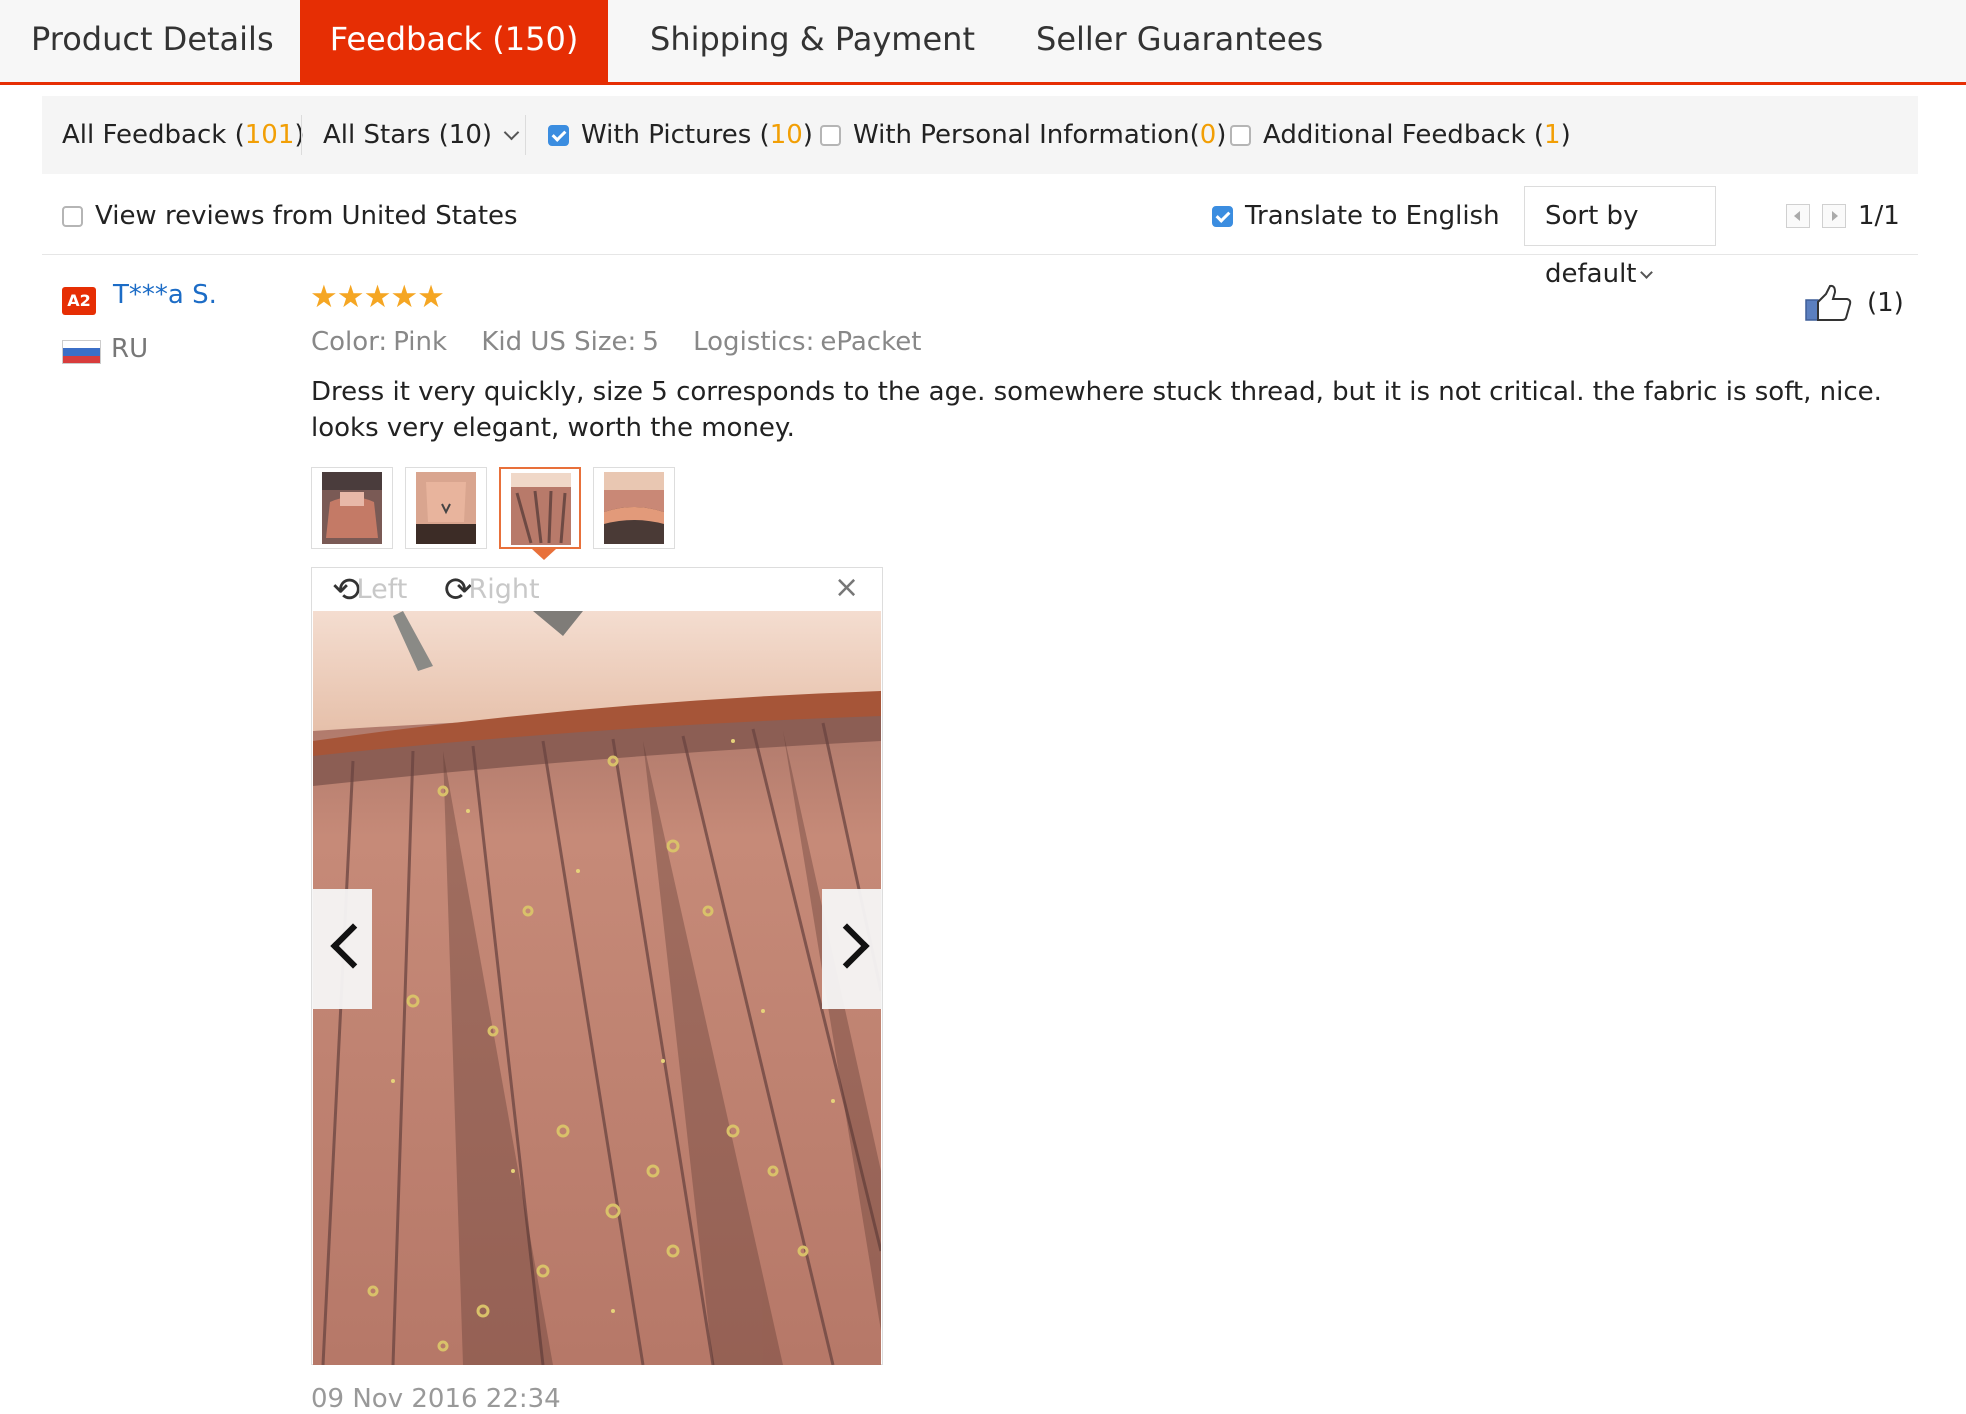 The width and height of the screenshot is (1966, 1414). I want to click on view-us-reviews-option: View reviews from United States, so click(290, 220).